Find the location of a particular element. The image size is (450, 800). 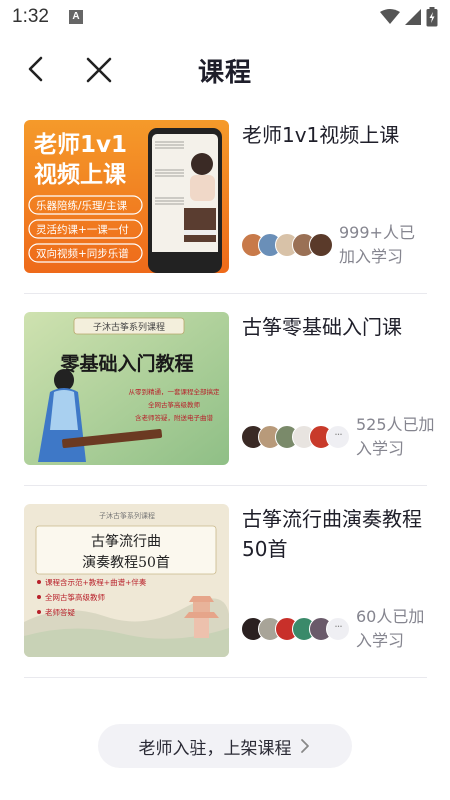

thumb-headline-1: 老师1v1 is located at coordinates (80, 145).